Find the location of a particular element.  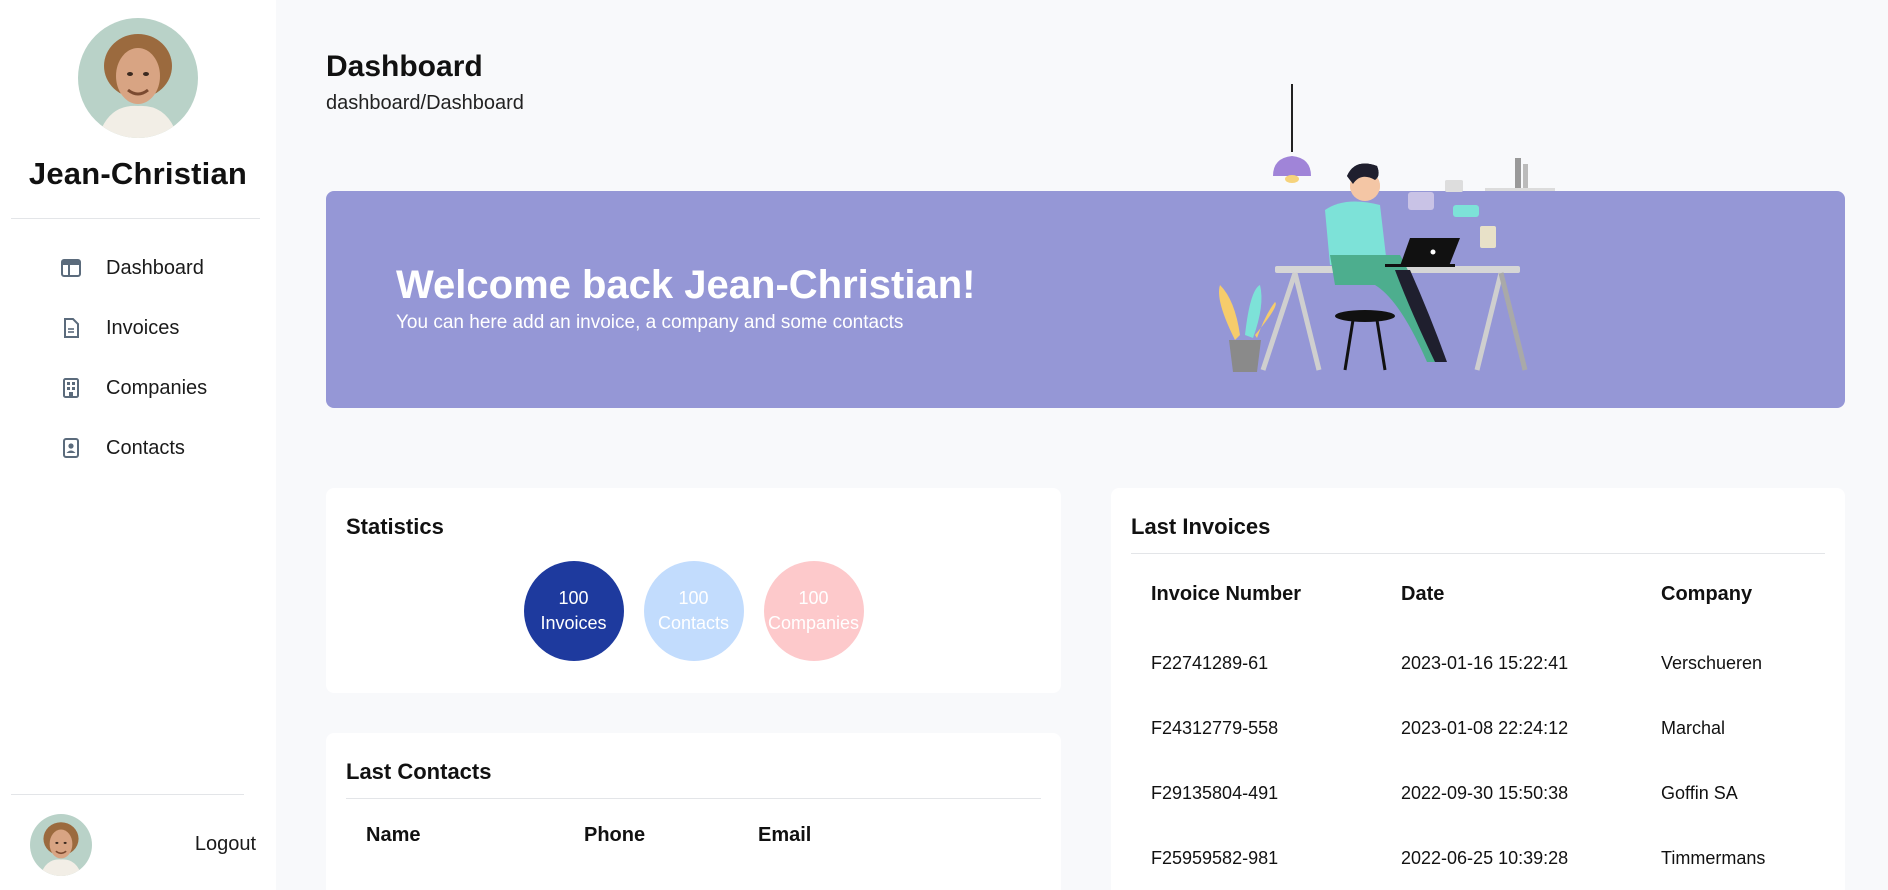

sidebar-footer: Logout is located at coordinates (138, 850).